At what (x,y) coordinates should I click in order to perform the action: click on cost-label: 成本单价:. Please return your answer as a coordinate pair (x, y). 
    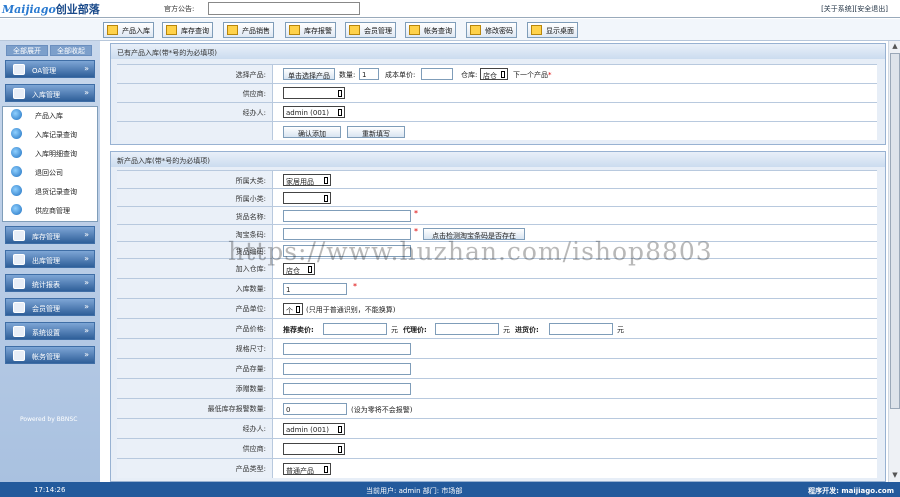
    Looking at the image, I should click on (400, 75).